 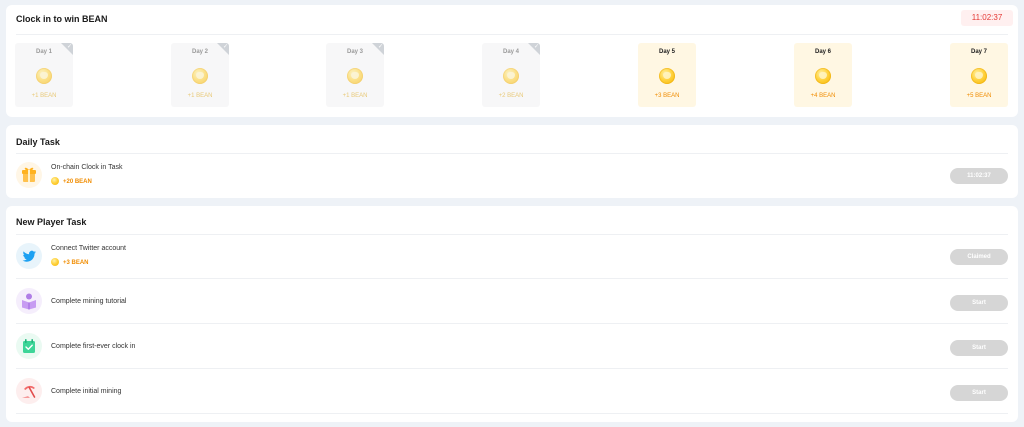 What do you see at coordinates (511, 96) in the screenshot?
I see `day-reward: +2 BEAN` at bounding box center [511, 96].